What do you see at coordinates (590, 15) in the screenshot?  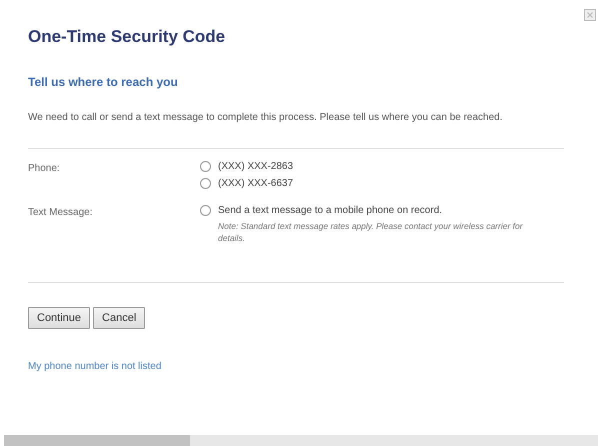 I see `close-icon` at bounding box center [590, 15].